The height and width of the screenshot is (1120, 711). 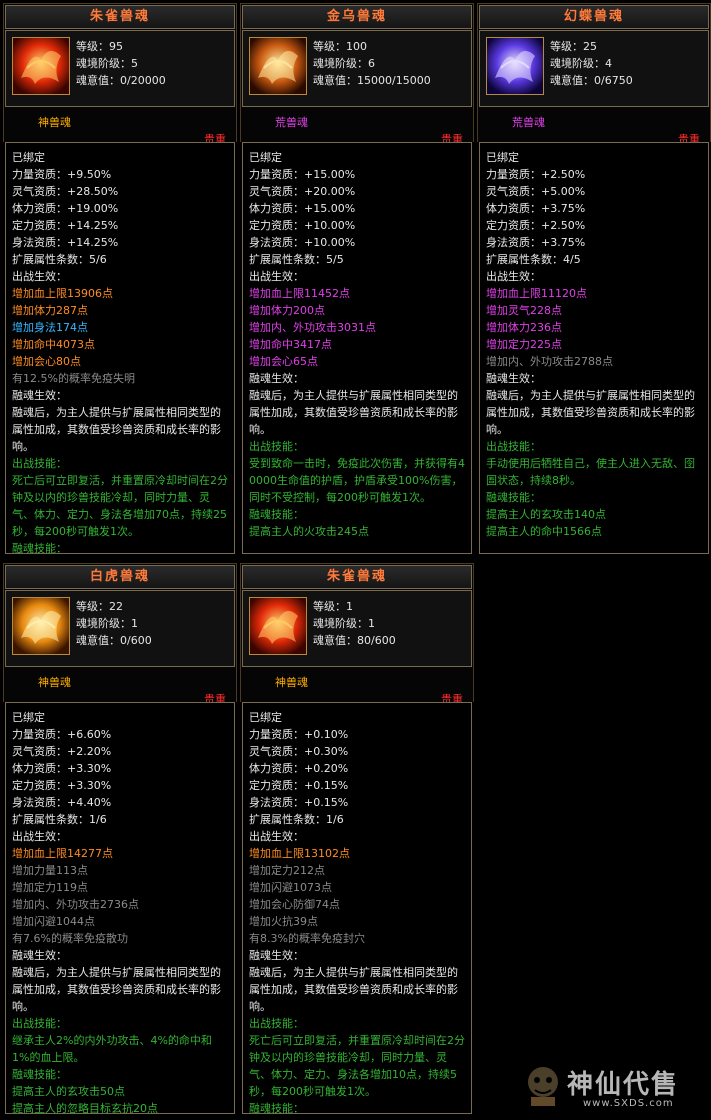 I want to click on stage-row: 魂境阶级：1, so click(x=354, y=623).